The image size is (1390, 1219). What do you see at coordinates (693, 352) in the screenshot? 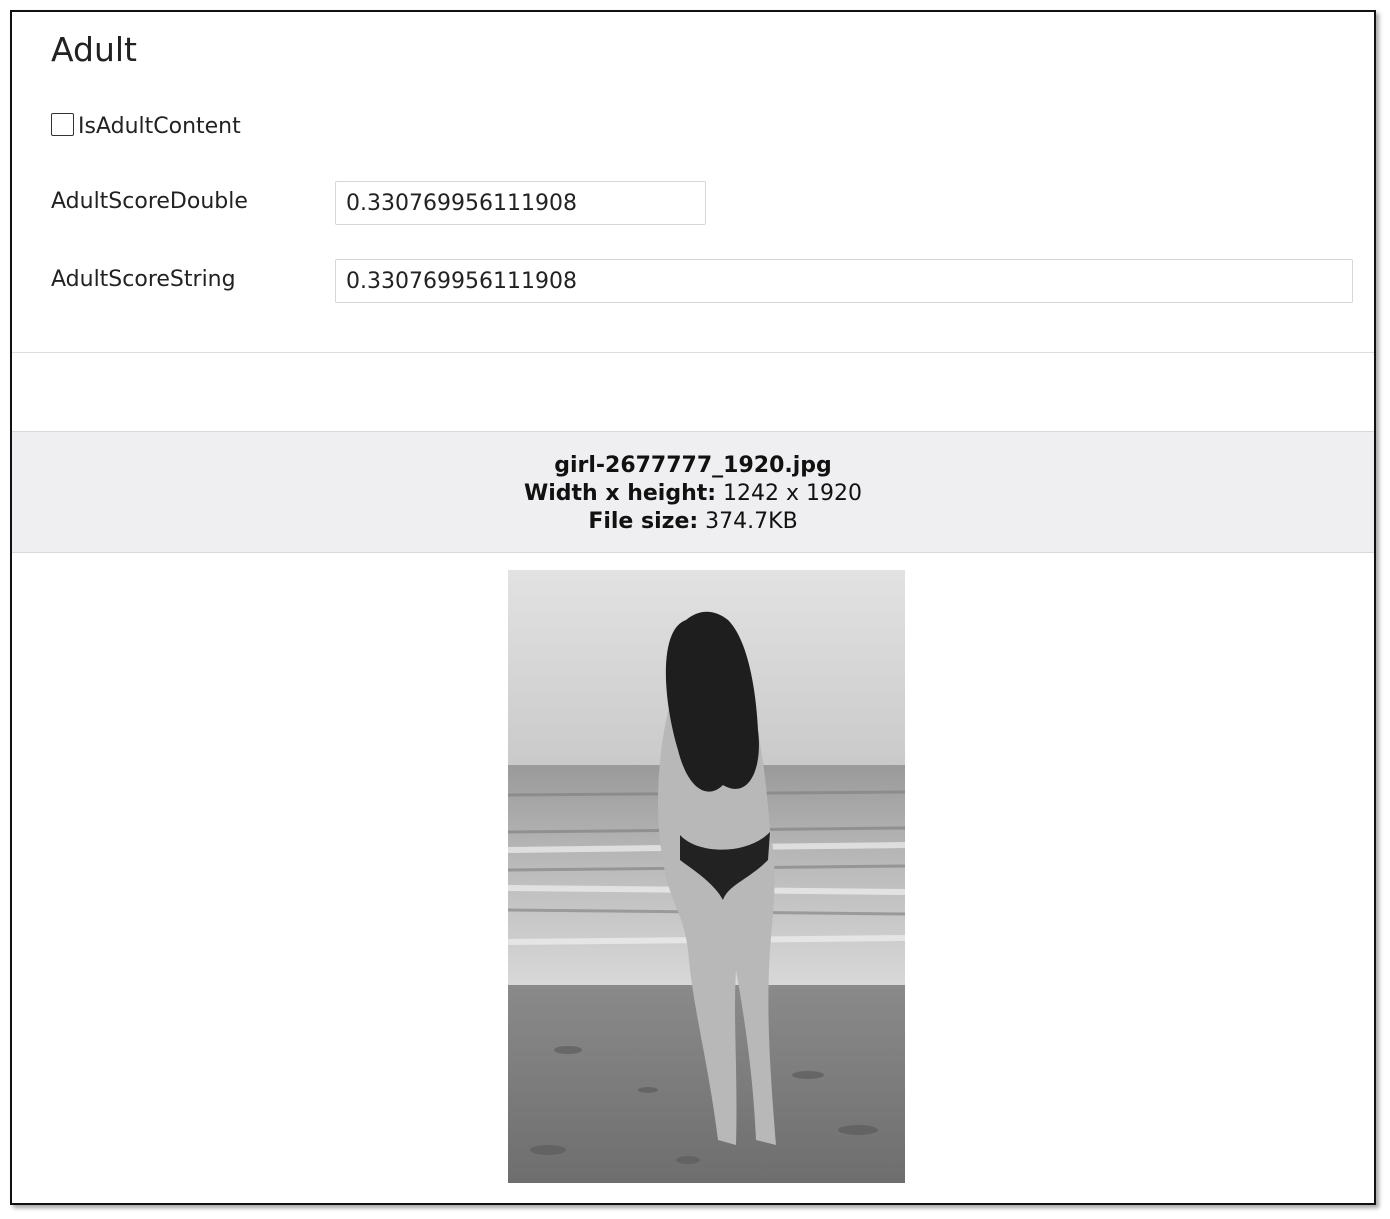
I see `section-divider` at bounding box center [693, 352].